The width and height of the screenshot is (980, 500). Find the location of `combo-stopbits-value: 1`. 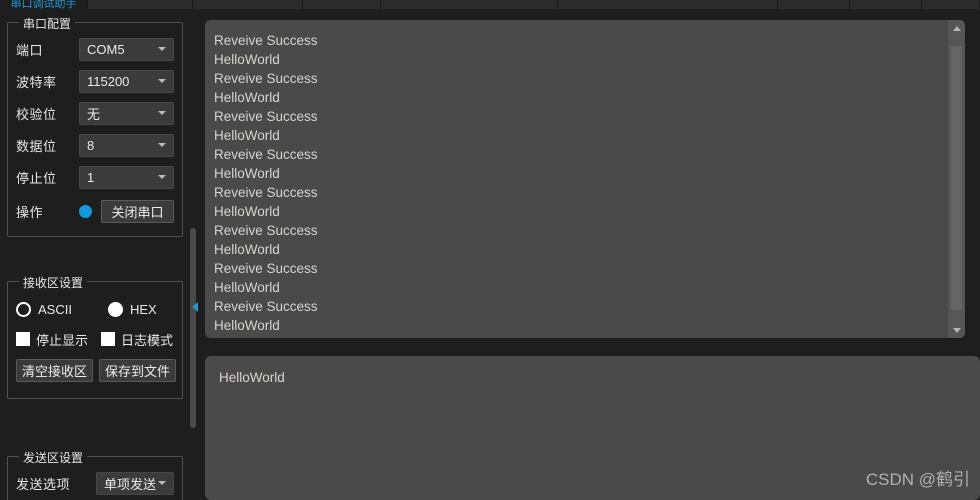

combo-stopbits-value: 1 is located at coordinates (91, 177).